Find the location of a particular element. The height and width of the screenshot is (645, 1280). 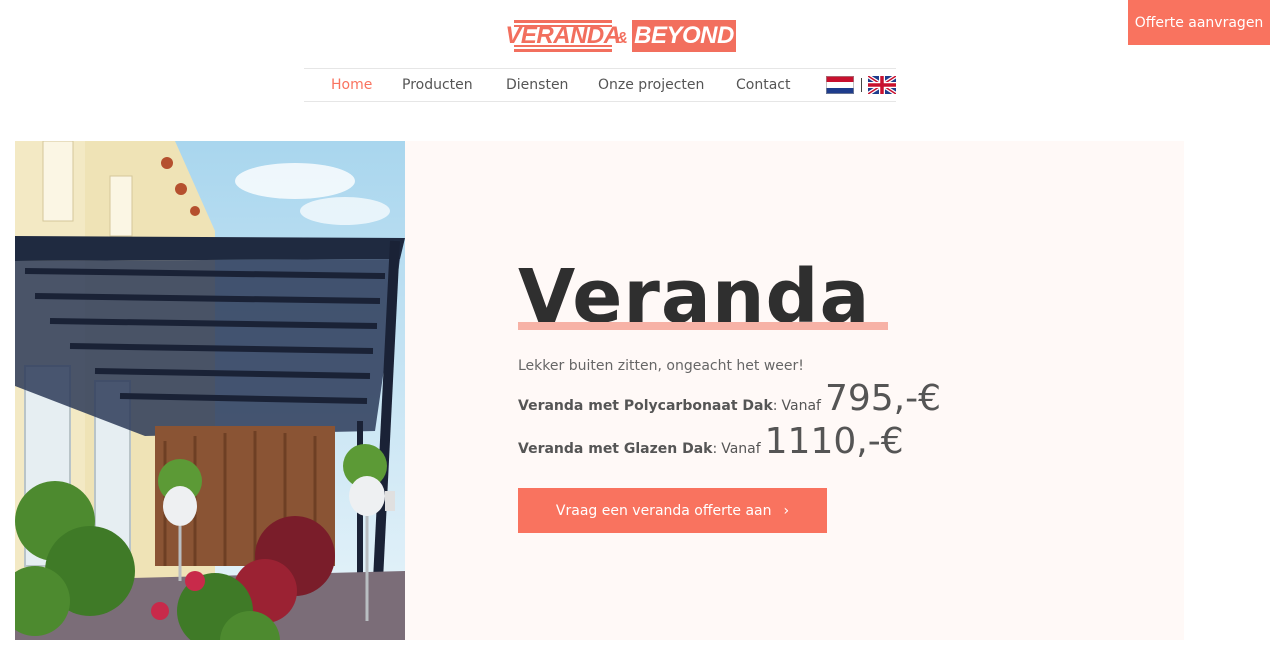

price-name: Veranda met Glazen Dak is located at coordinates (615, 449).